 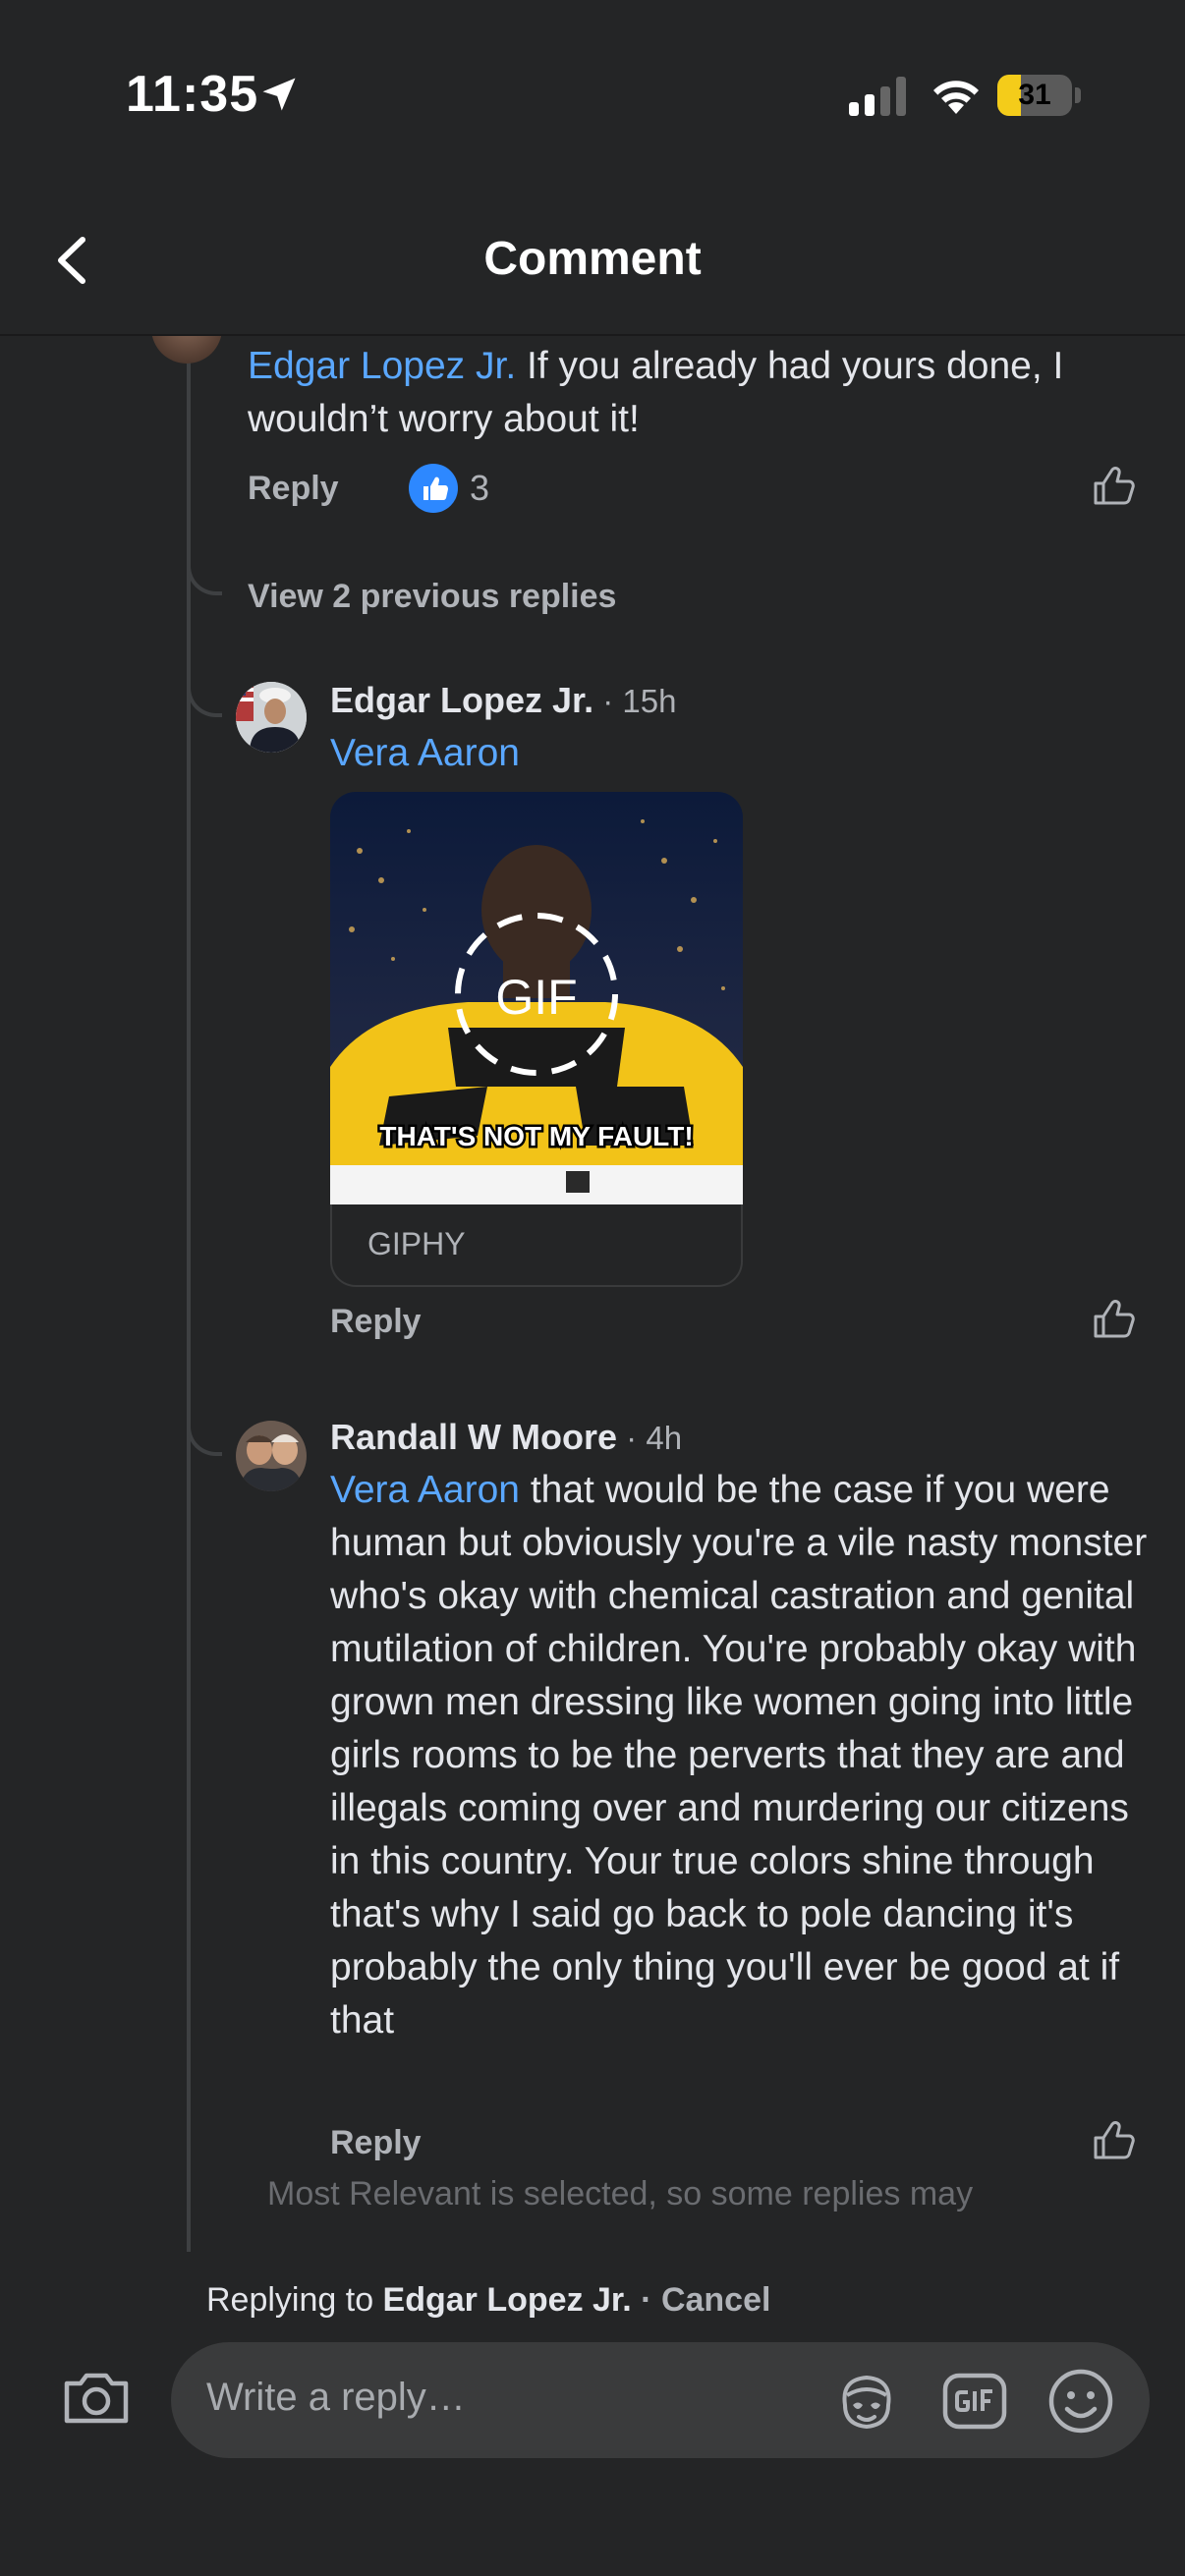 What do you see at coordinates (867, 2401) in the screenshot?
I see `avatar-sticker-icon` at bounding box center [867, 2401].